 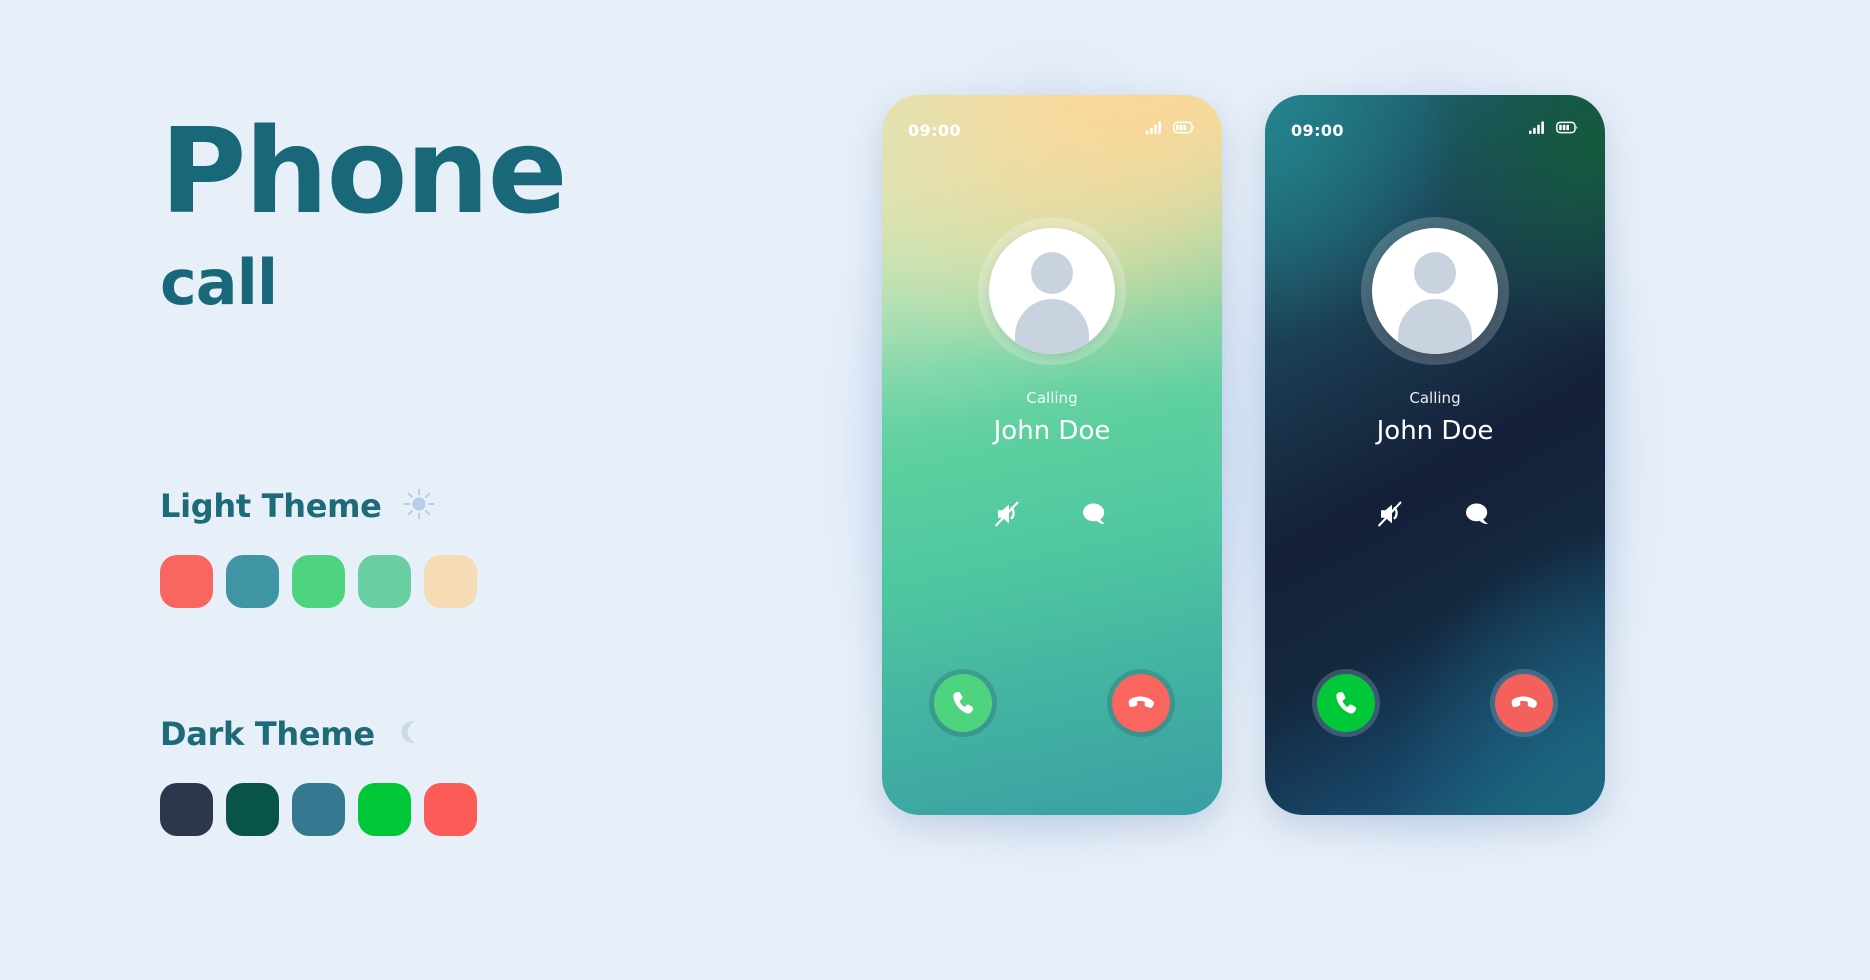 I want to click on dark-theme-group: Dark Theme, so click(x=318, y=774).